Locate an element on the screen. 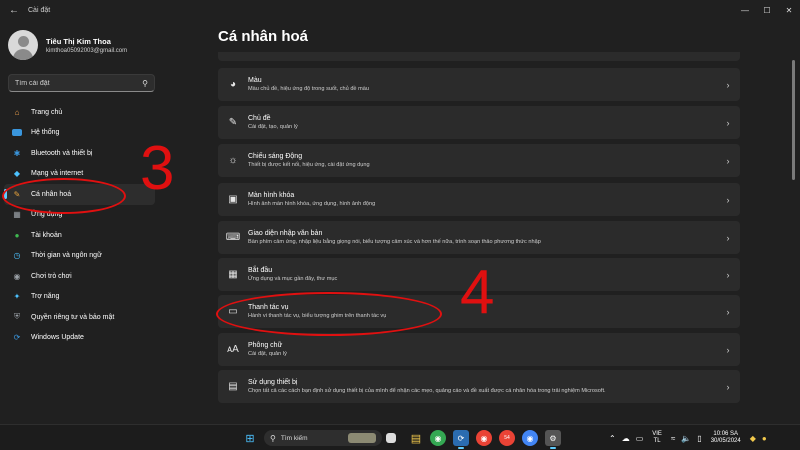 The image size is (800, 450). sidebar-item-label: Hệ thống is located at coordinates (45, 133).